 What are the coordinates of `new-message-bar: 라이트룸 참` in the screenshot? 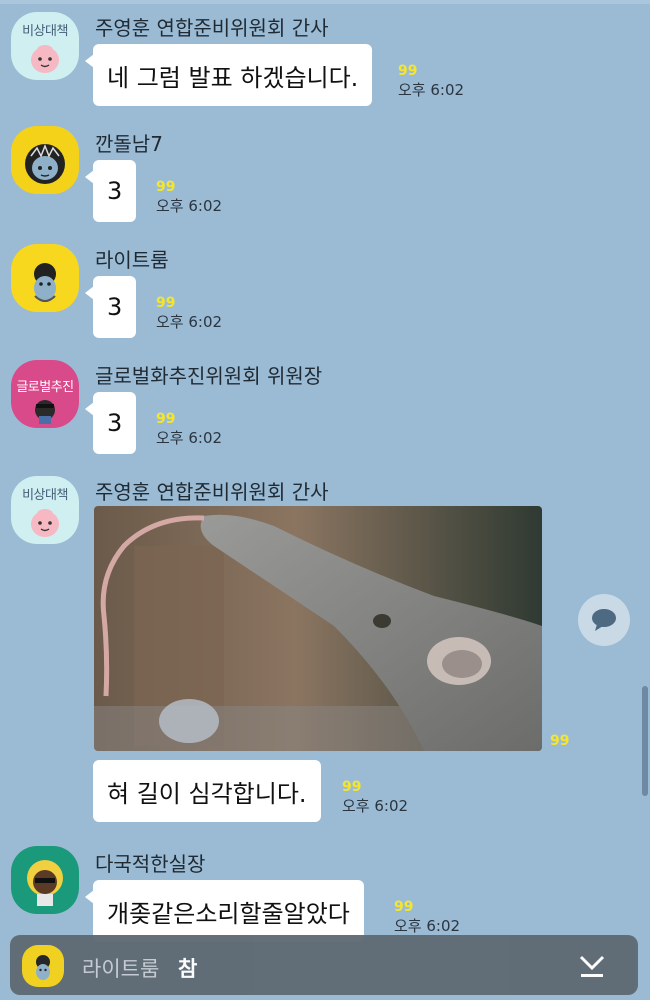 It's located at (324, 965).